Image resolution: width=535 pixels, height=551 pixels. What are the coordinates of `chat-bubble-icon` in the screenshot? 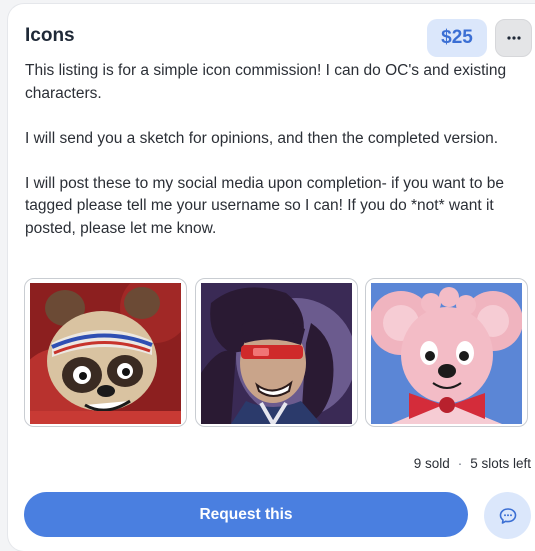 It's located at (507, 515).